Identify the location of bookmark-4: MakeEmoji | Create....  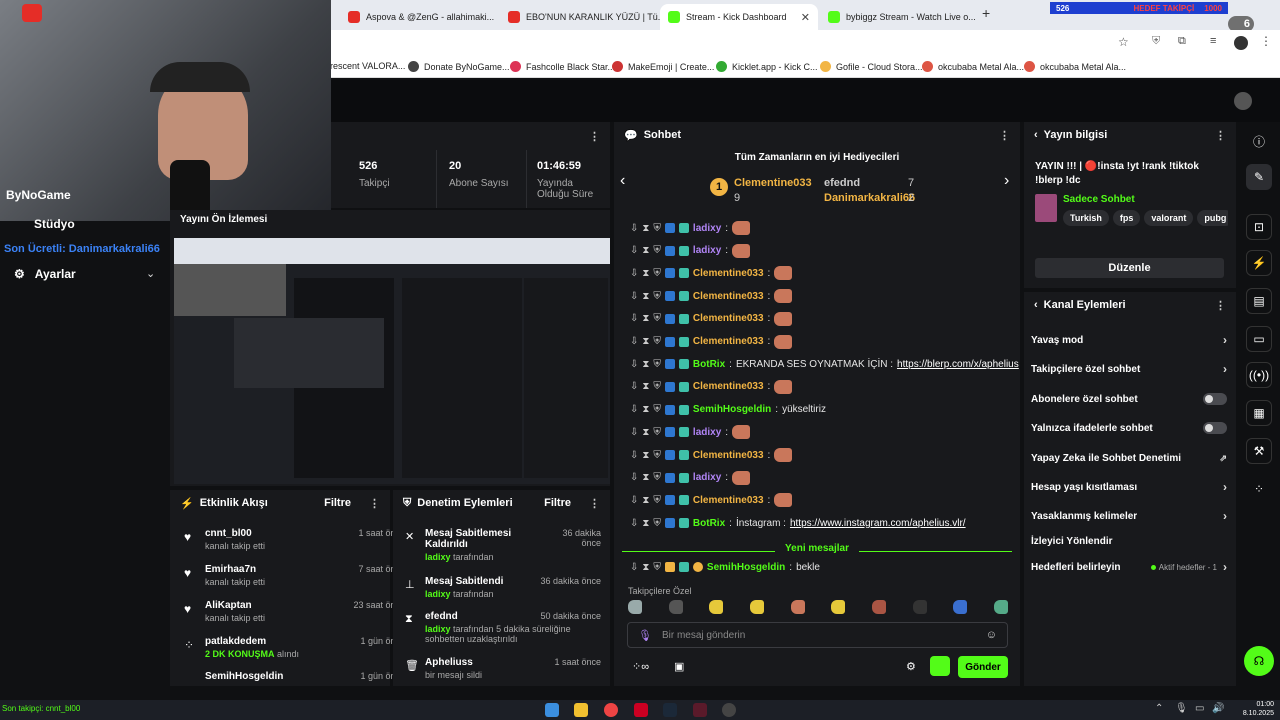
(663, 66).